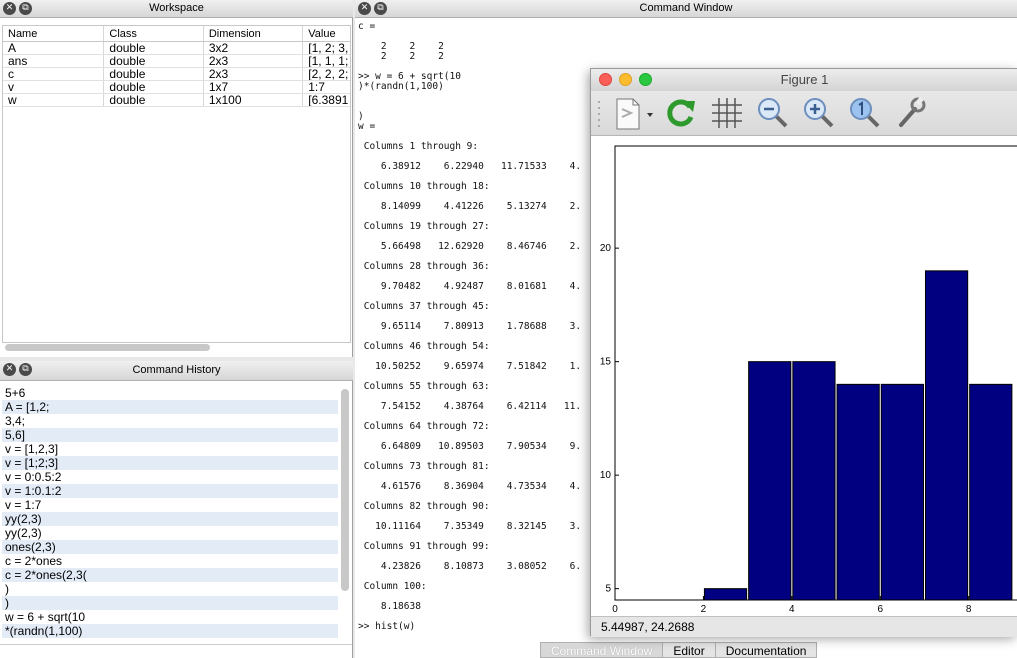 The height and width of the screenshot is (658, 1017). What do you see at coordinates (911, 113) in the screenshot?
I see `wrench-icon` at bounding box center [911, 113].